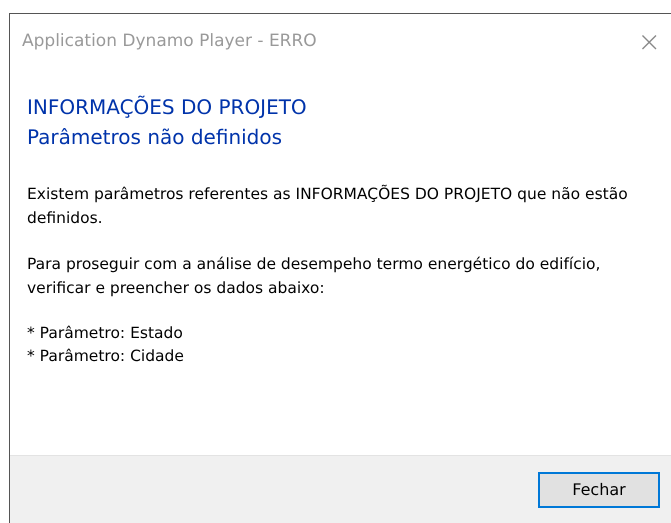 This screenshot has height=523, width=671. I want to click on parameter-item: * Parâmetro: Cidade, so click(106, 356).